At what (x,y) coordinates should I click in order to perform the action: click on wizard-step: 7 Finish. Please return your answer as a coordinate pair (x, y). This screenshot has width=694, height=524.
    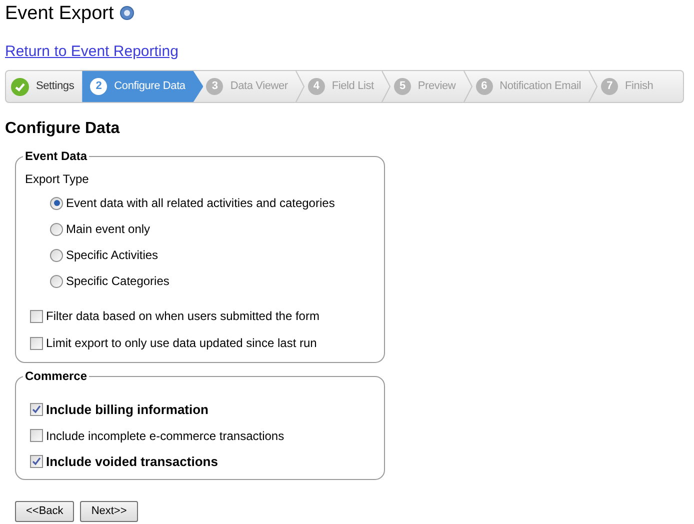
    Looking at the image, I should click on (629, 86).